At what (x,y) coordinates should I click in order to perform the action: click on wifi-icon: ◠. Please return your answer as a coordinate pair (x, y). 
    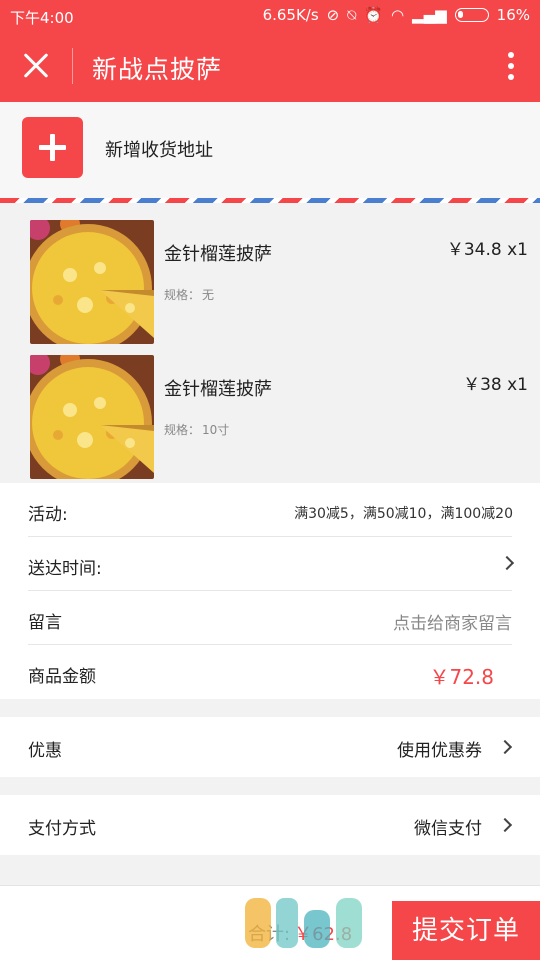
    Looking at the image, I should click on (397, 15).